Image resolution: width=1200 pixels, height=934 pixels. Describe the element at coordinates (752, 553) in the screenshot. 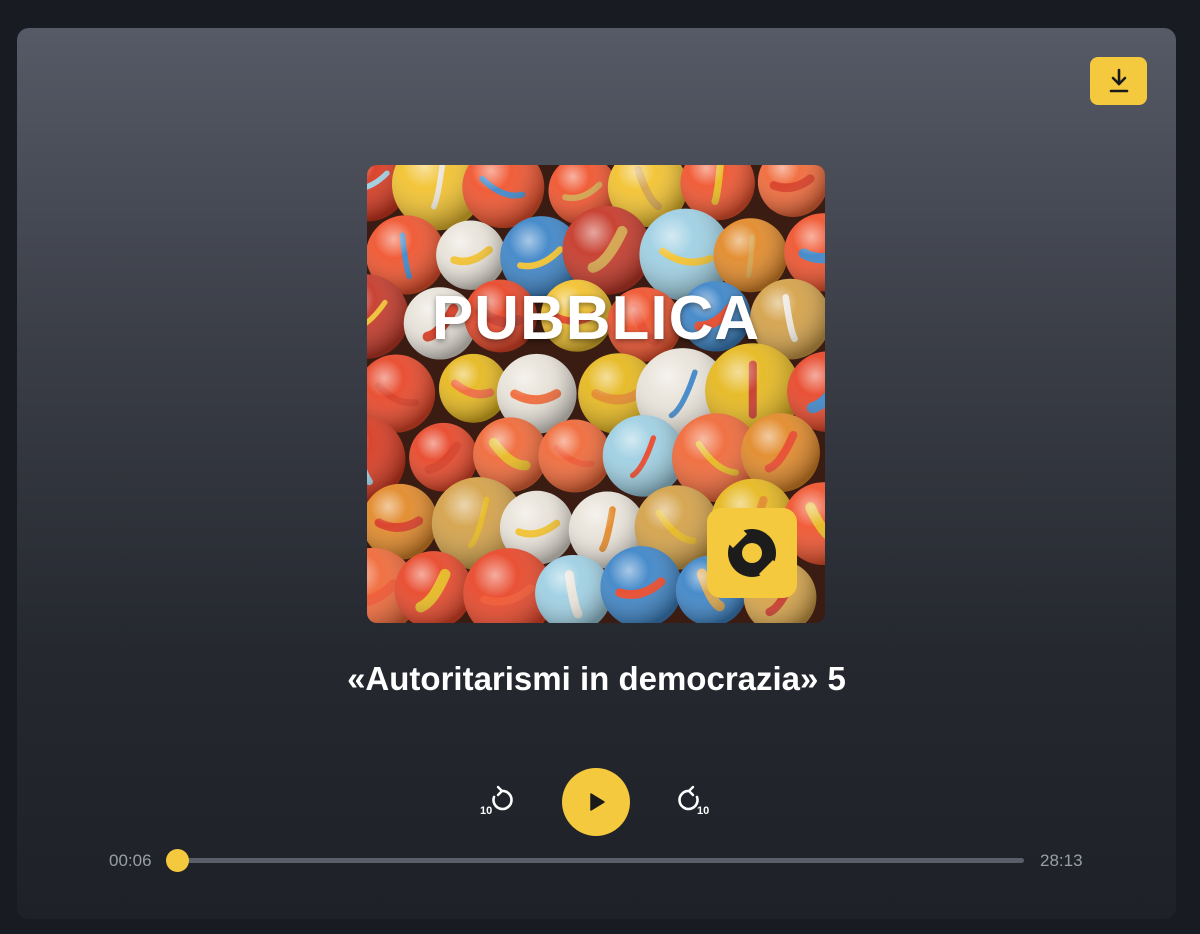

I see `brand-logo-icon` at that location.